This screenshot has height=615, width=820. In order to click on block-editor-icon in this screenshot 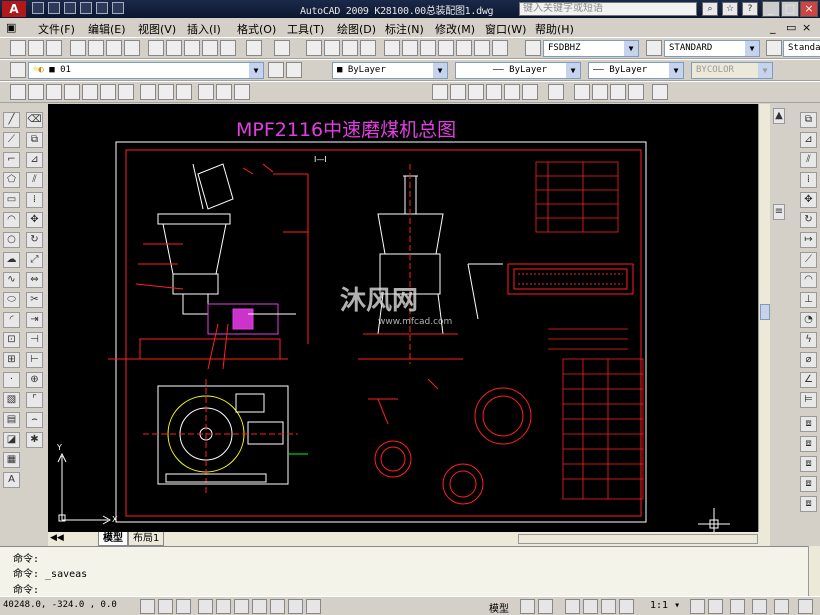, I will do `click(210, 48)`.